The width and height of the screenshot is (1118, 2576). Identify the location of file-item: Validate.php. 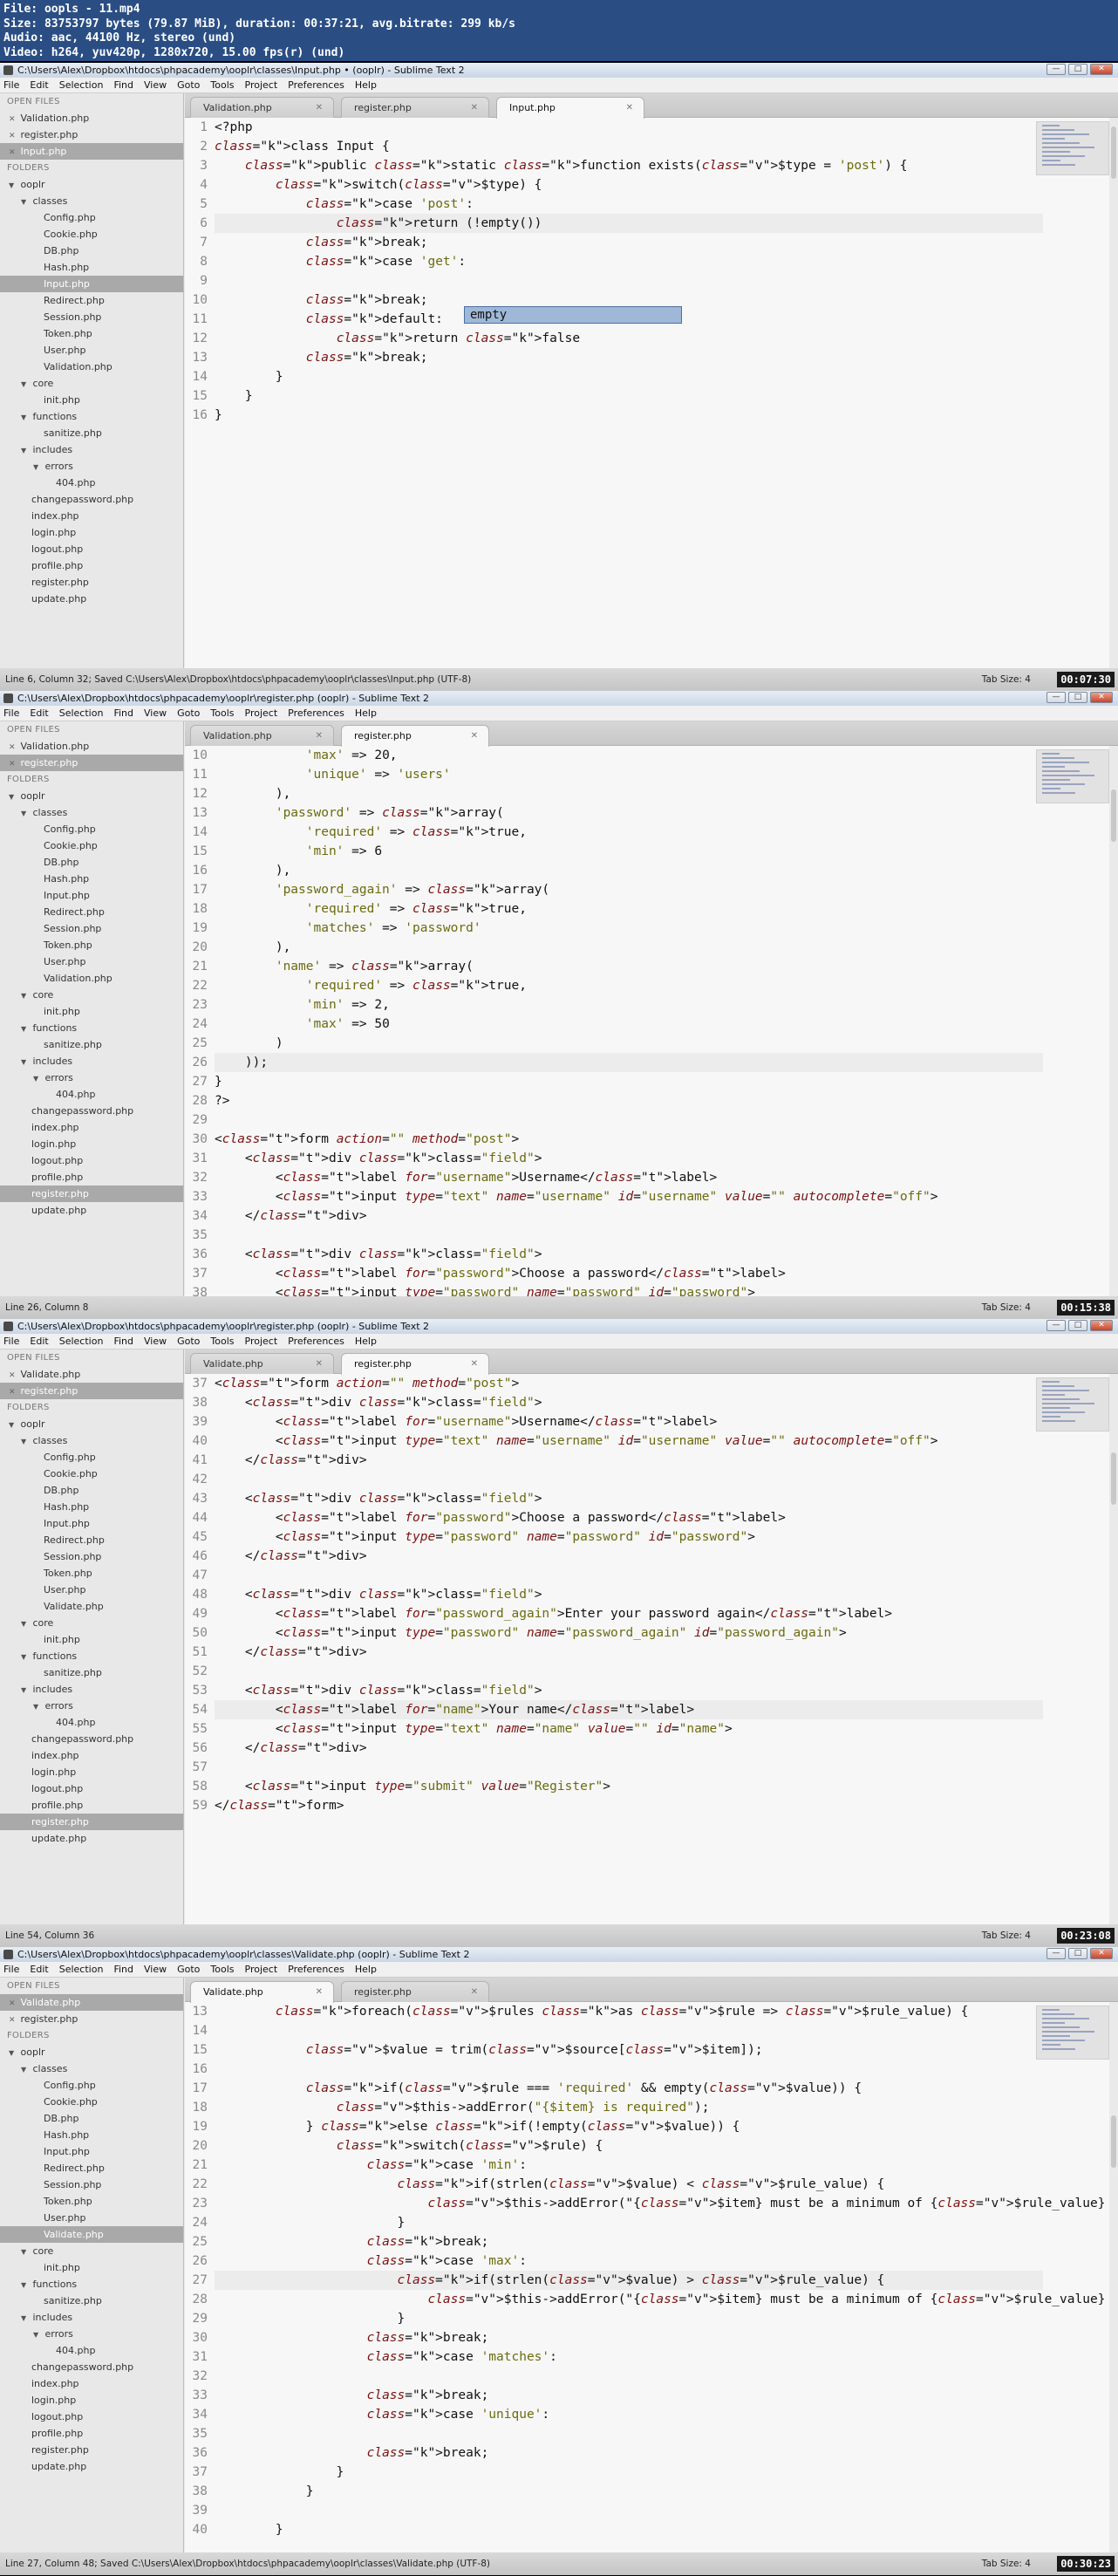
(91, 2234).